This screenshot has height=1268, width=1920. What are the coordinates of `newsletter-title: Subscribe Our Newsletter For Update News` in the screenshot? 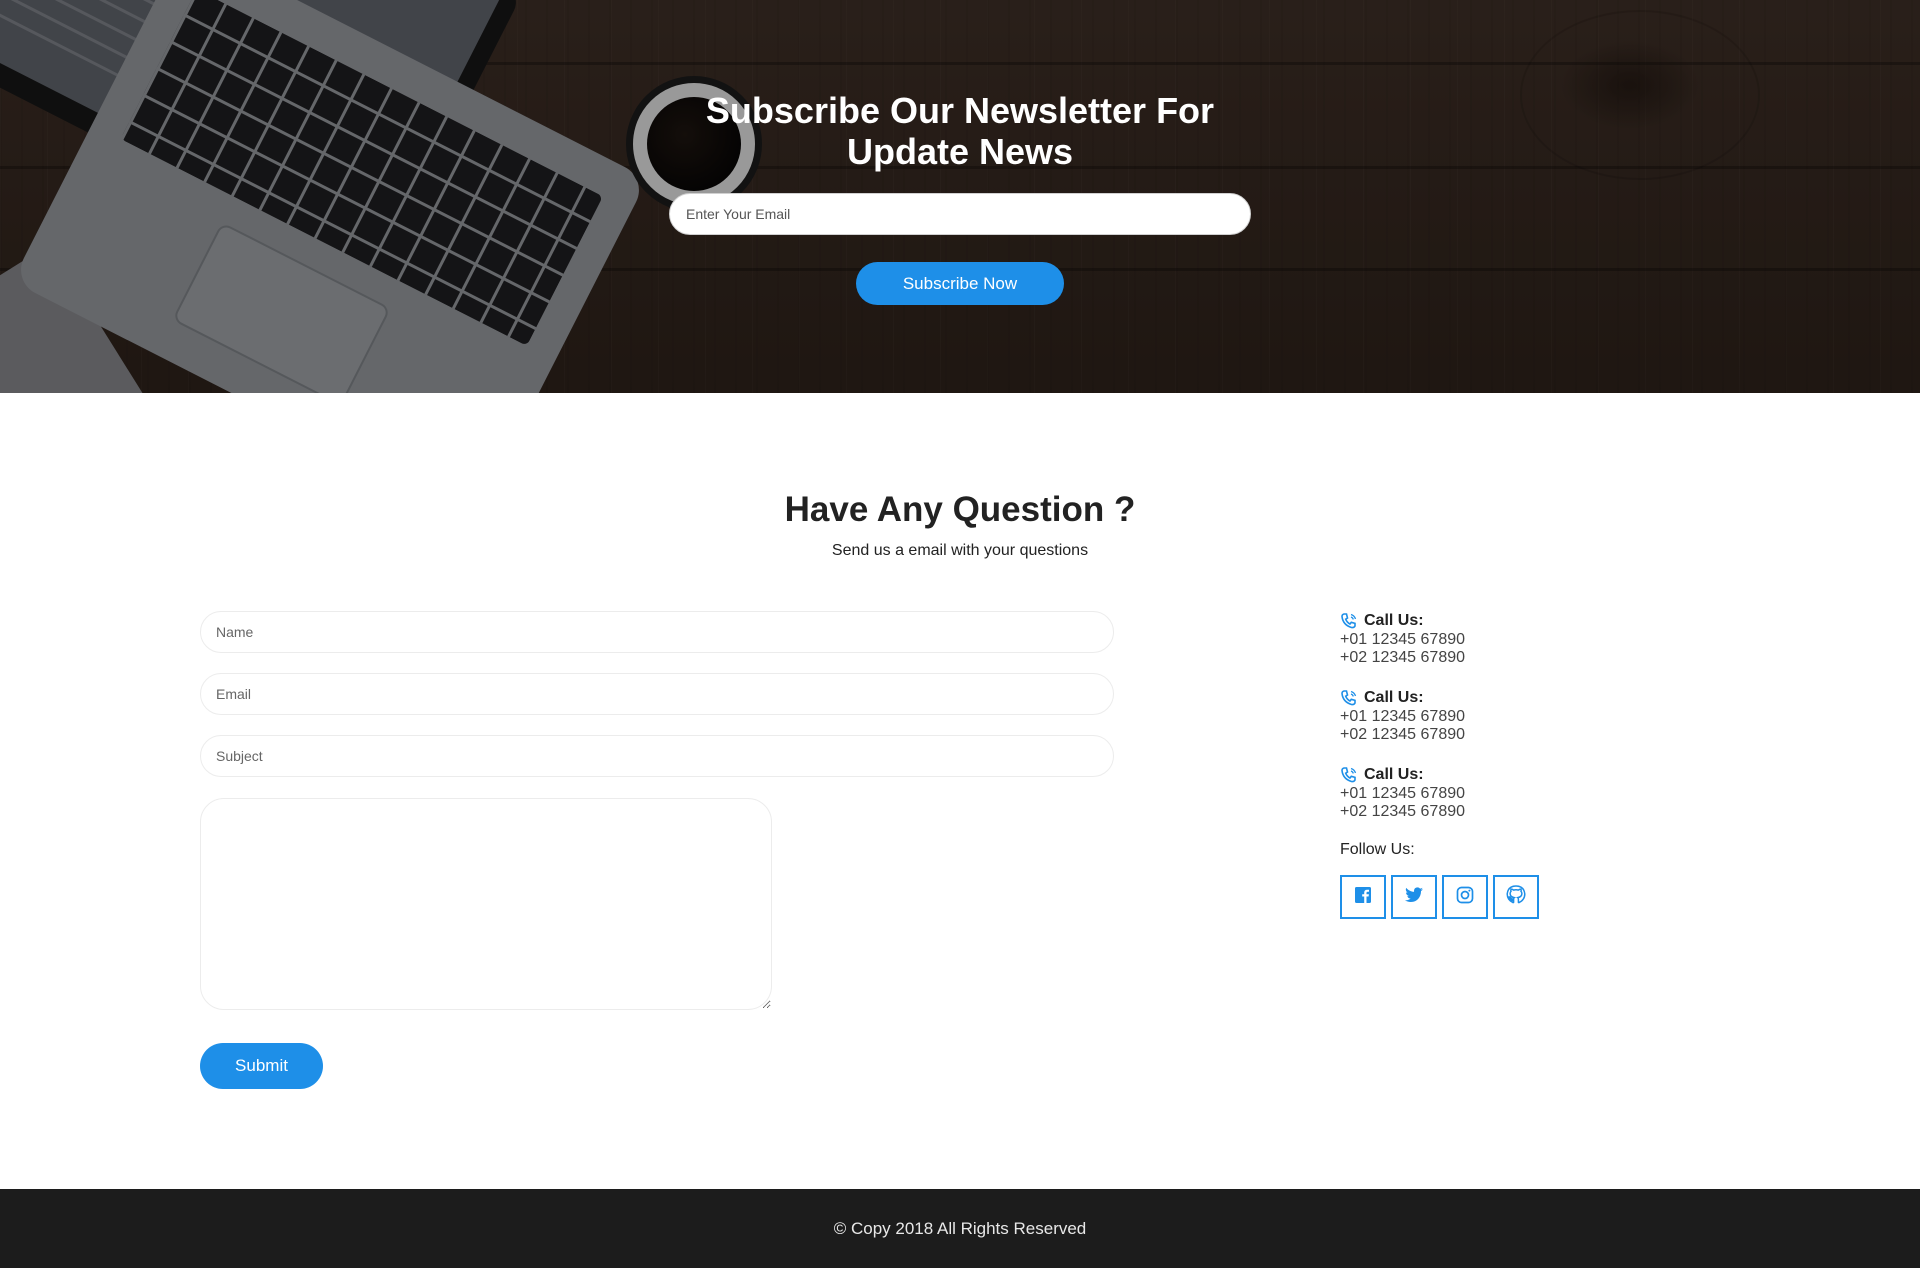 It's located at (960, 131).